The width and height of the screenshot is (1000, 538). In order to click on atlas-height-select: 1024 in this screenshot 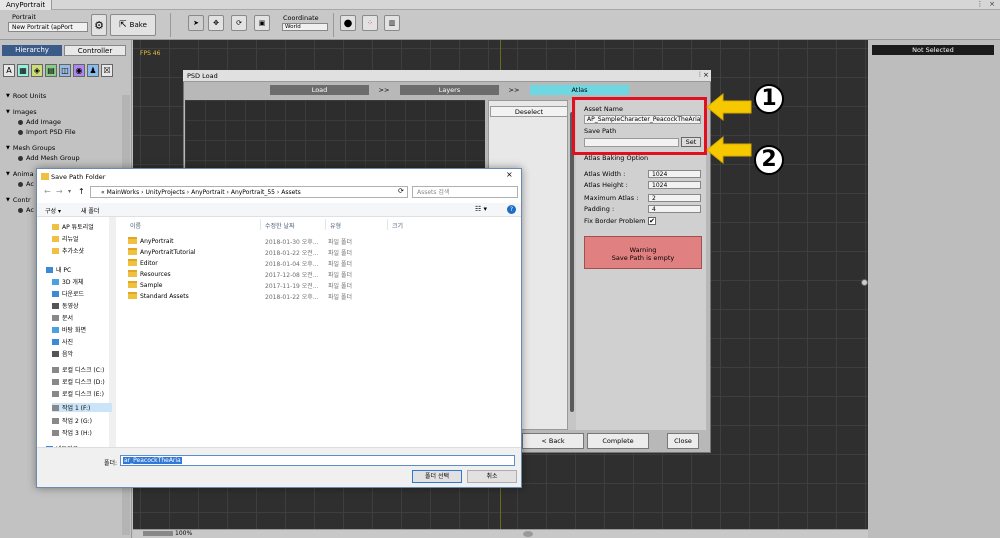, I will do `click(674, 185)`.